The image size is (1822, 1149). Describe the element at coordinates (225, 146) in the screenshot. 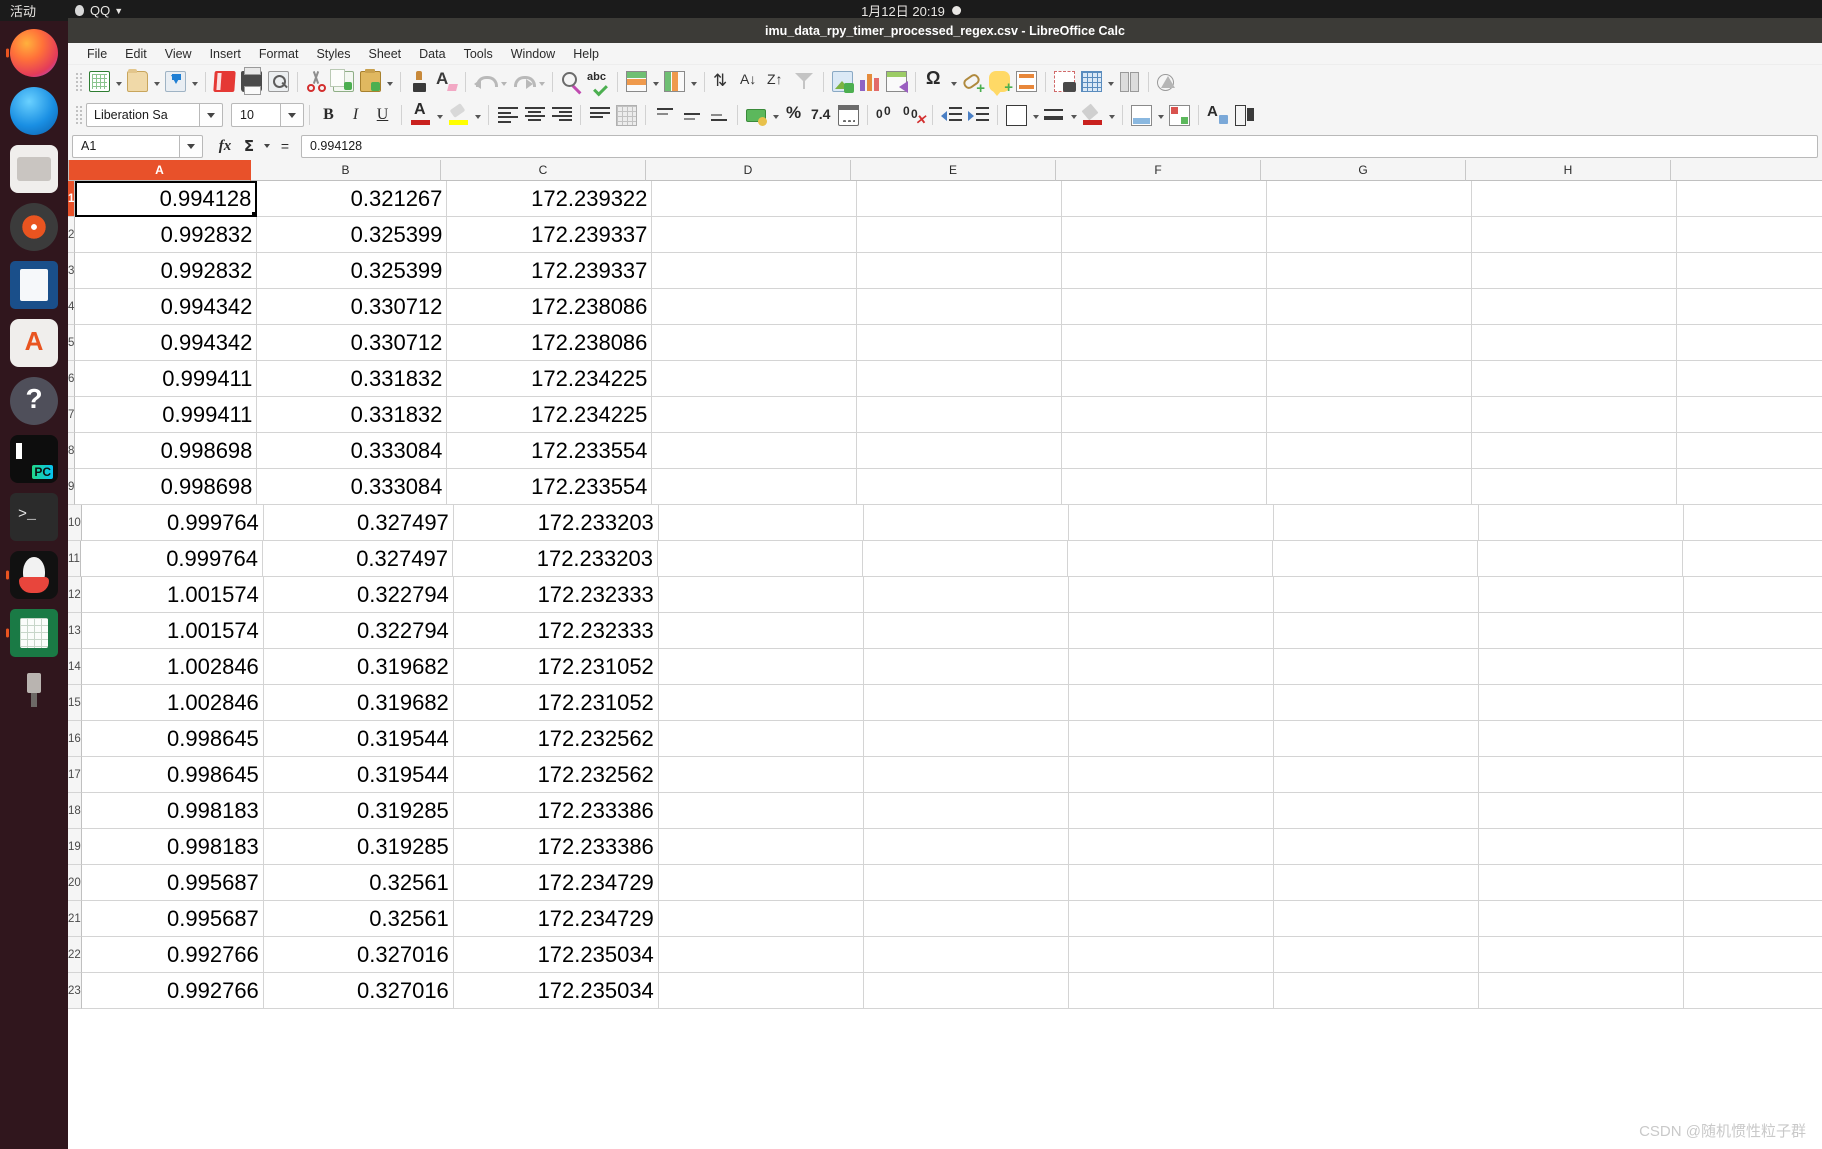

I see `function-wizard-button: fx` at that location.